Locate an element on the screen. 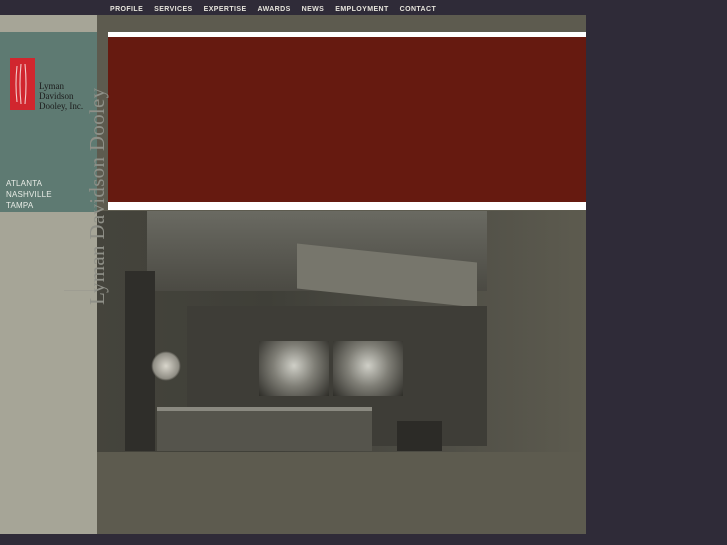  photo-reception-desk is located at coordinates (264, 431).